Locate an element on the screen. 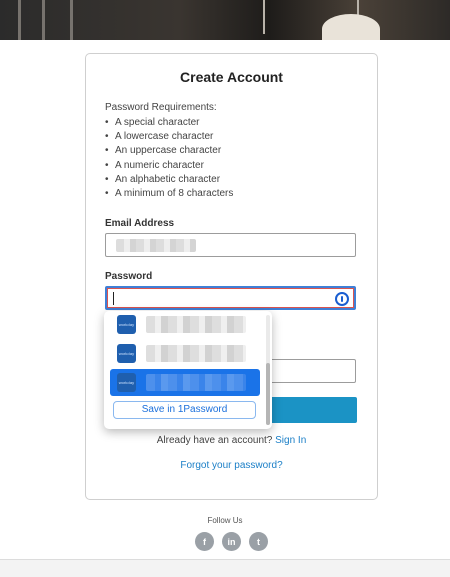 The height and width of the screenshot is (577, 450). password-requirements-title: Password Requirements: is located at coordinates (161, 107).